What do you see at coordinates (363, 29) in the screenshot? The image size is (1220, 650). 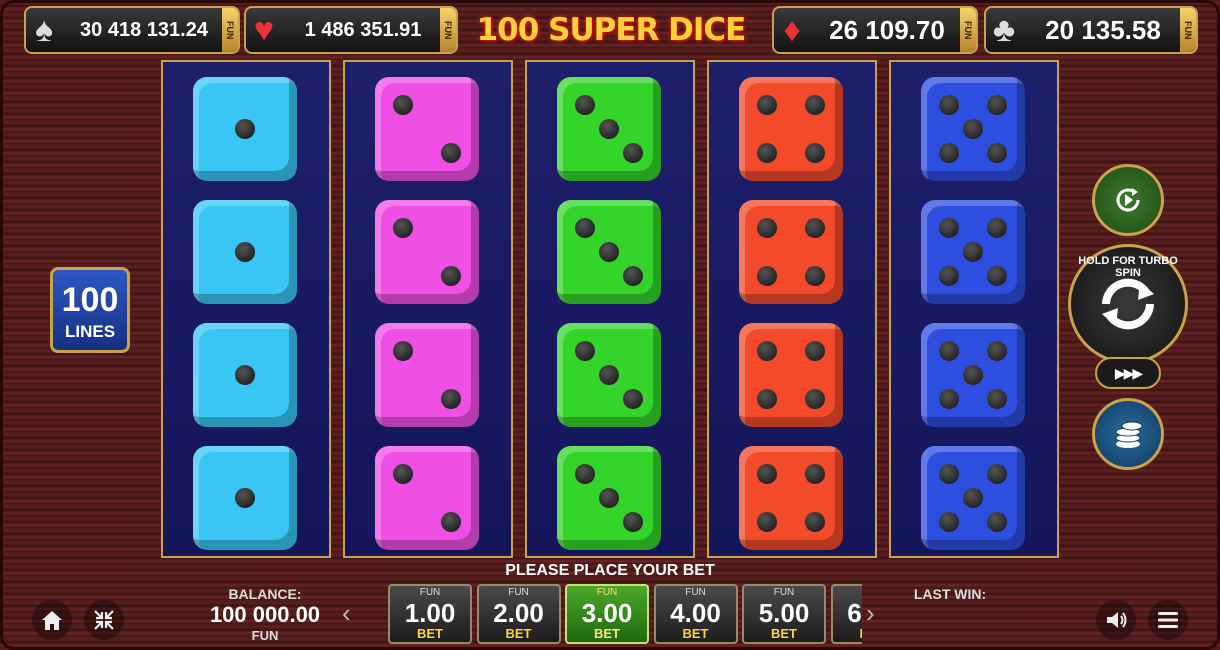 I see `jackpot-amount: 1 486 351.91` at bounding box center [363, 29].